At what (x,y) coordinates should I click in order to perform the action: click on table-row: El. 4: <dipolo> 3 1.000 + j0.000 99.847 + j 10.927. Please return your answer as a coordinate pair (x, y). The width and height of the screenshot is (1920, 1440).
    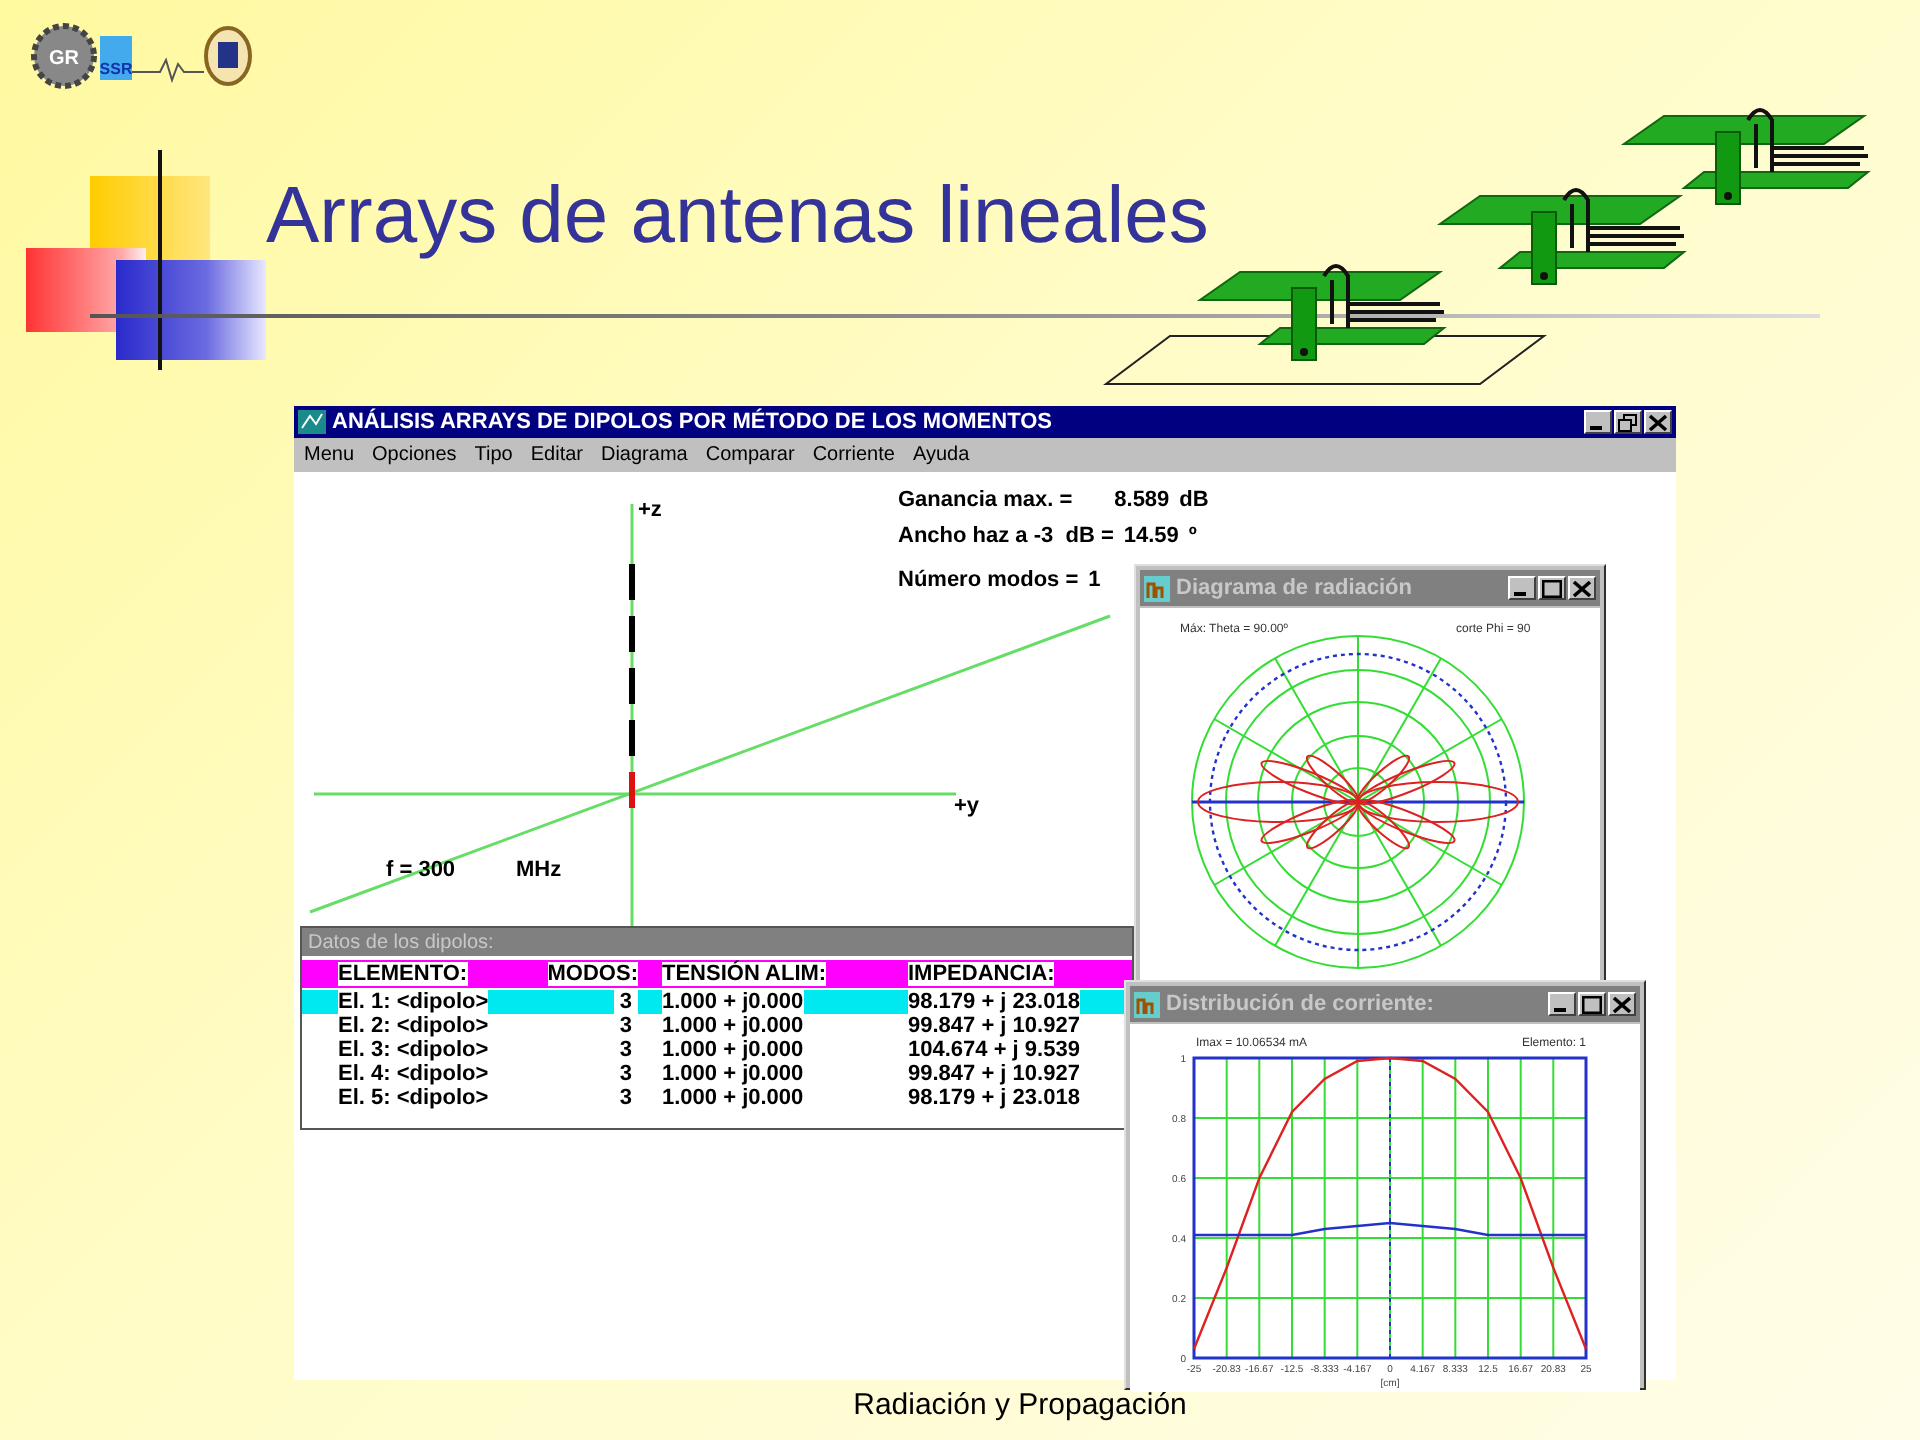
    Looking at the image, I should click on (717, 1074).